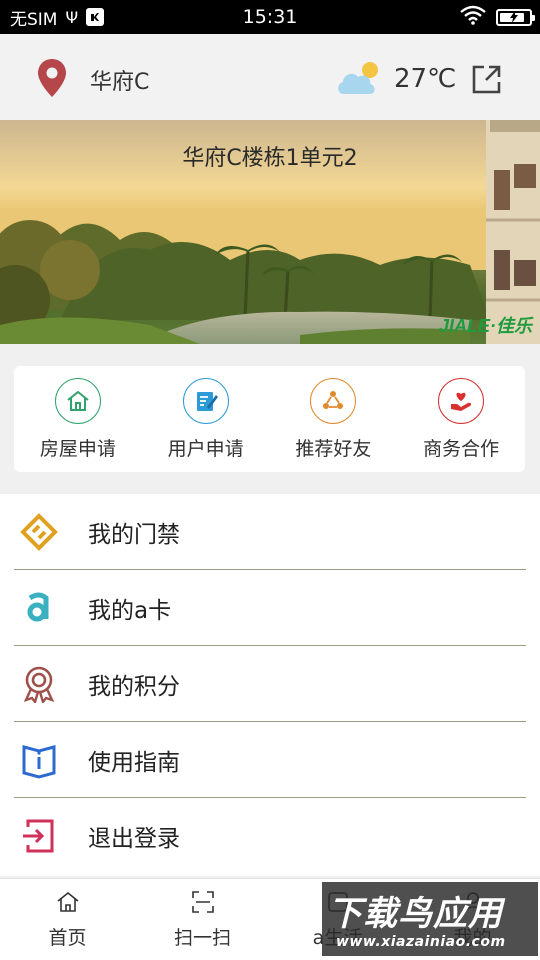 The height and width of the screenshot is (960, 540). What do you see at coordinates (202, 919) in the screenshot?
I see `tab-scan: 扫一扫` at bounding box center [202, 919].